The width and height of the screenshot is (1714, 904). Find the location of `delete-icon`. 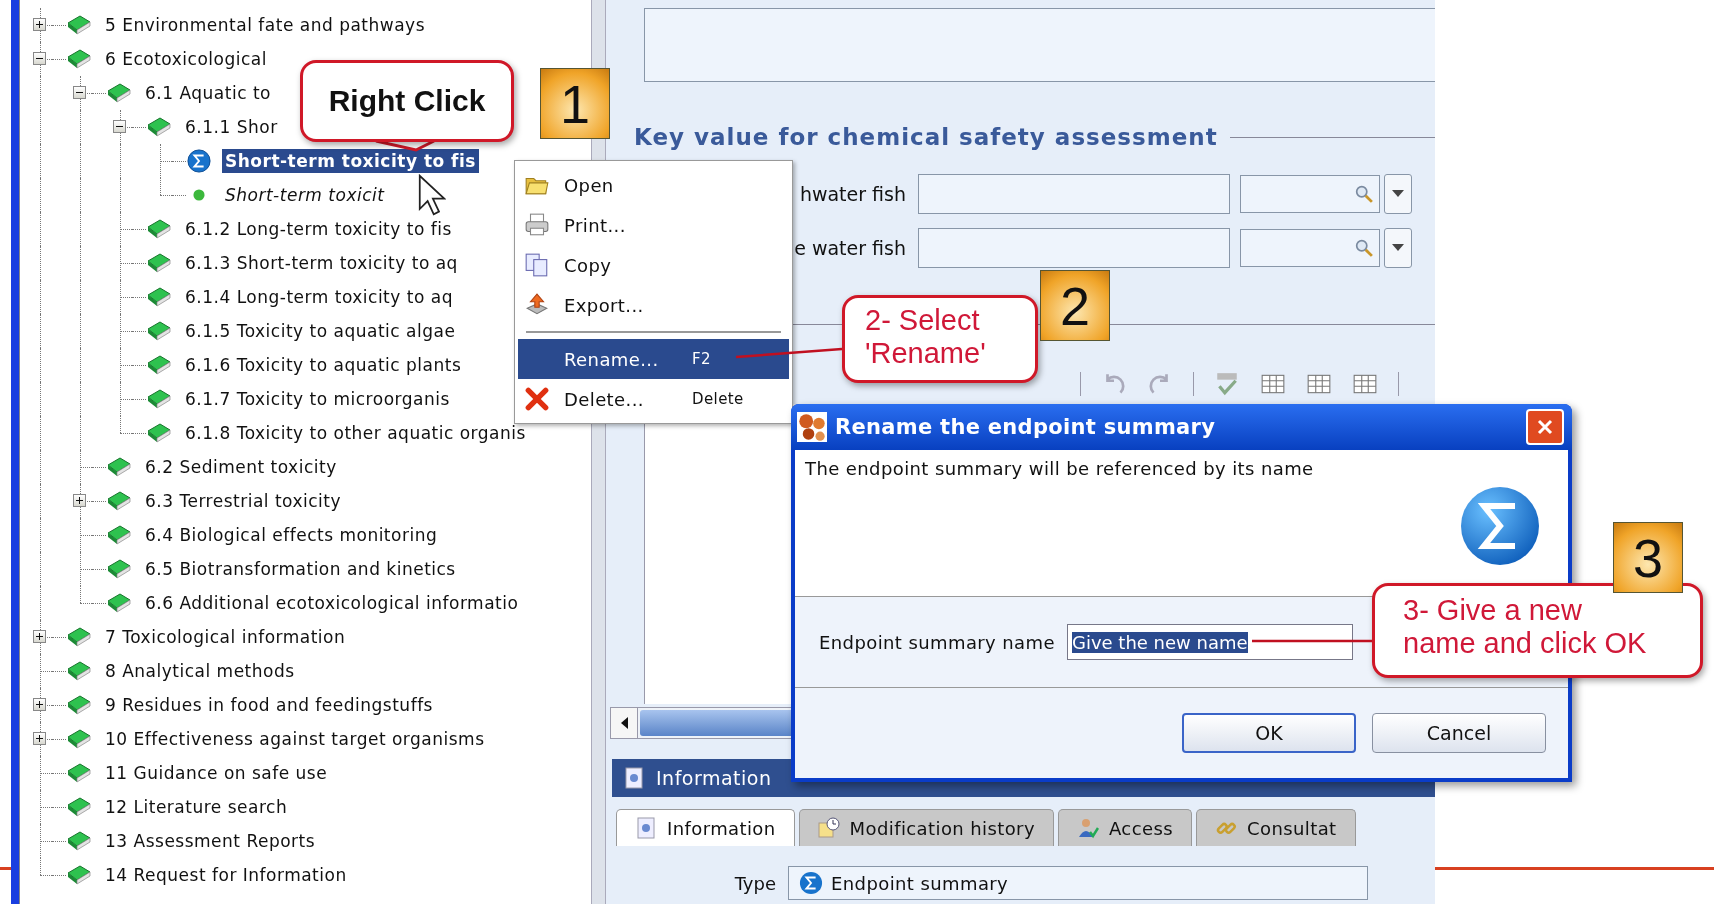

delete-icon is located at coordinates (537, 399).